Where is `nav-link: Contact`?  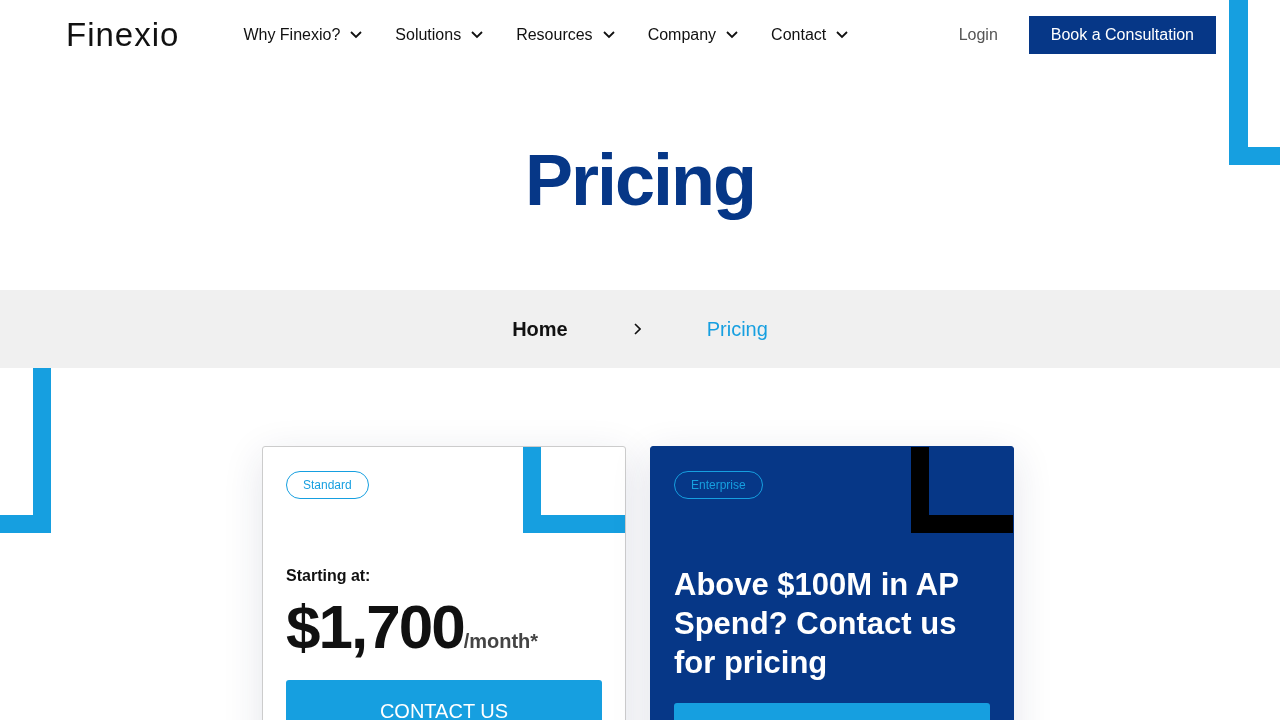
nav-link: Contact is located at coordinates (810, 35).